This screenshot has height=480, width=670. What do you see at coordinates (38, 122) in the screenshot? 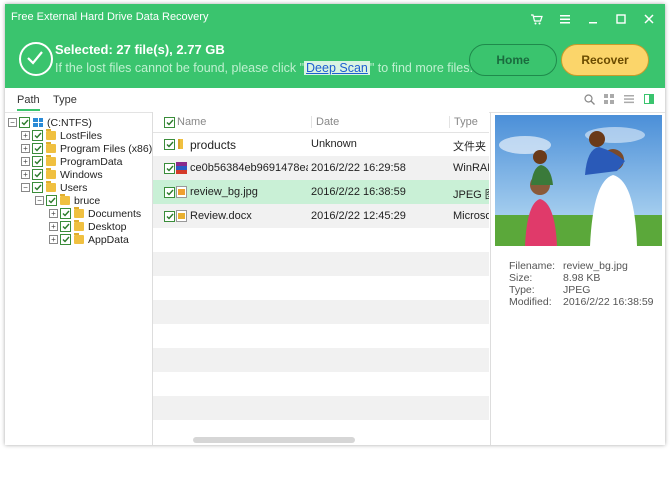
I see `windows-drive-icon` at bounding box center [38, 122].